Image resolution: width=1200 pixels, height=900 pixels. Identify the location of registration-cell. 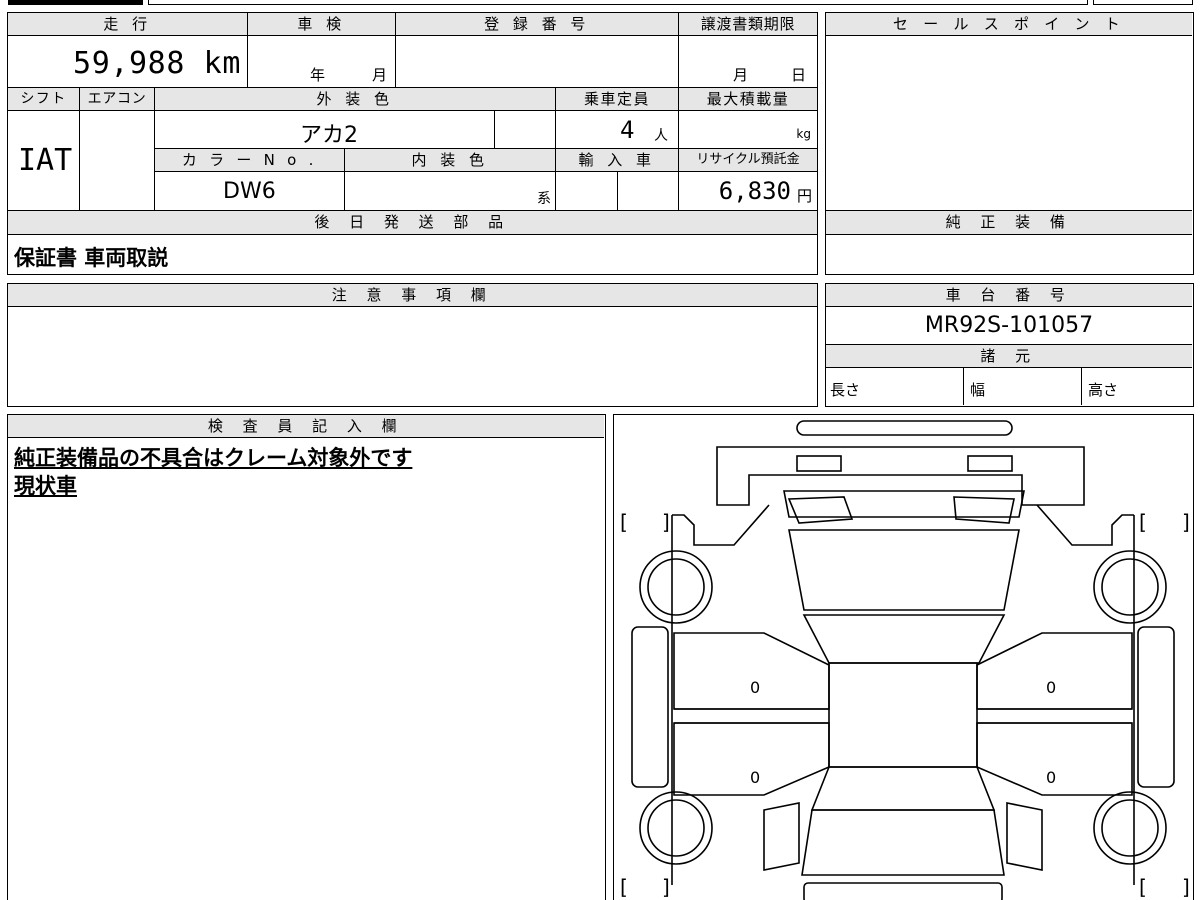
(537, 62).